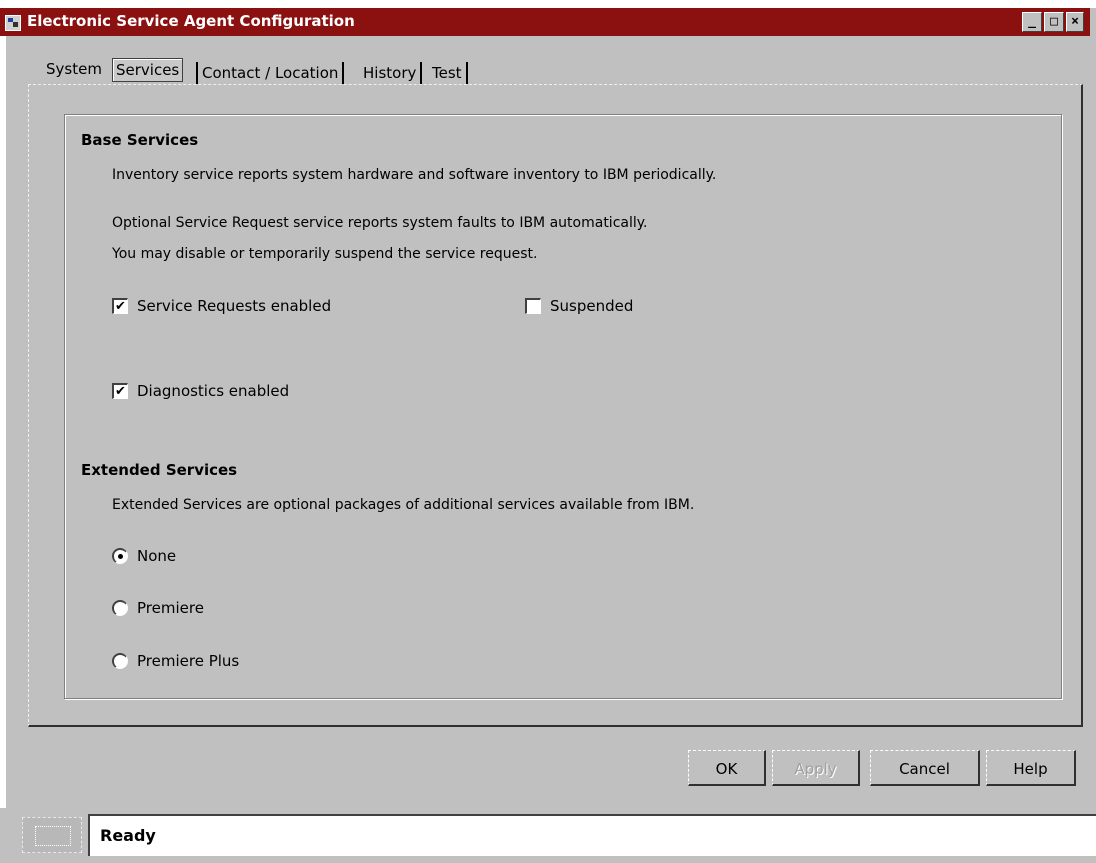 The image size is (1096, 863). Describe the element at coordinates (1054, 22) in the screenshot. I see `maximize-button: □` at that location.